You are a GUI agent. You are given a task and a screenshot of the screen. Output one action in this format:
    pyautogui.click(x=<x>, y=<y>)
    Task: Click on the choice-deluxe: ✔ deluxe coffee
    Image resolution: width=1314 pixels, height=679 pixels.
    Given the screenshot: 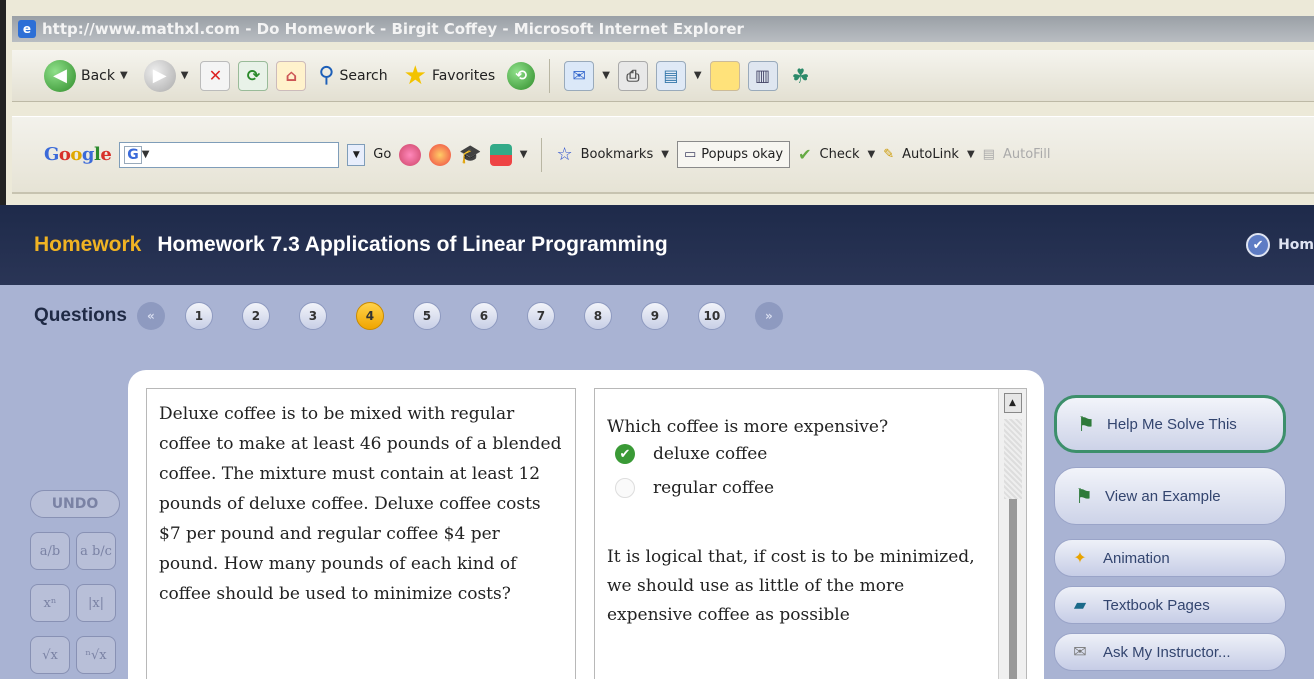 What is the action you would take?
    pyautogui.click(x=803, y=454)
    